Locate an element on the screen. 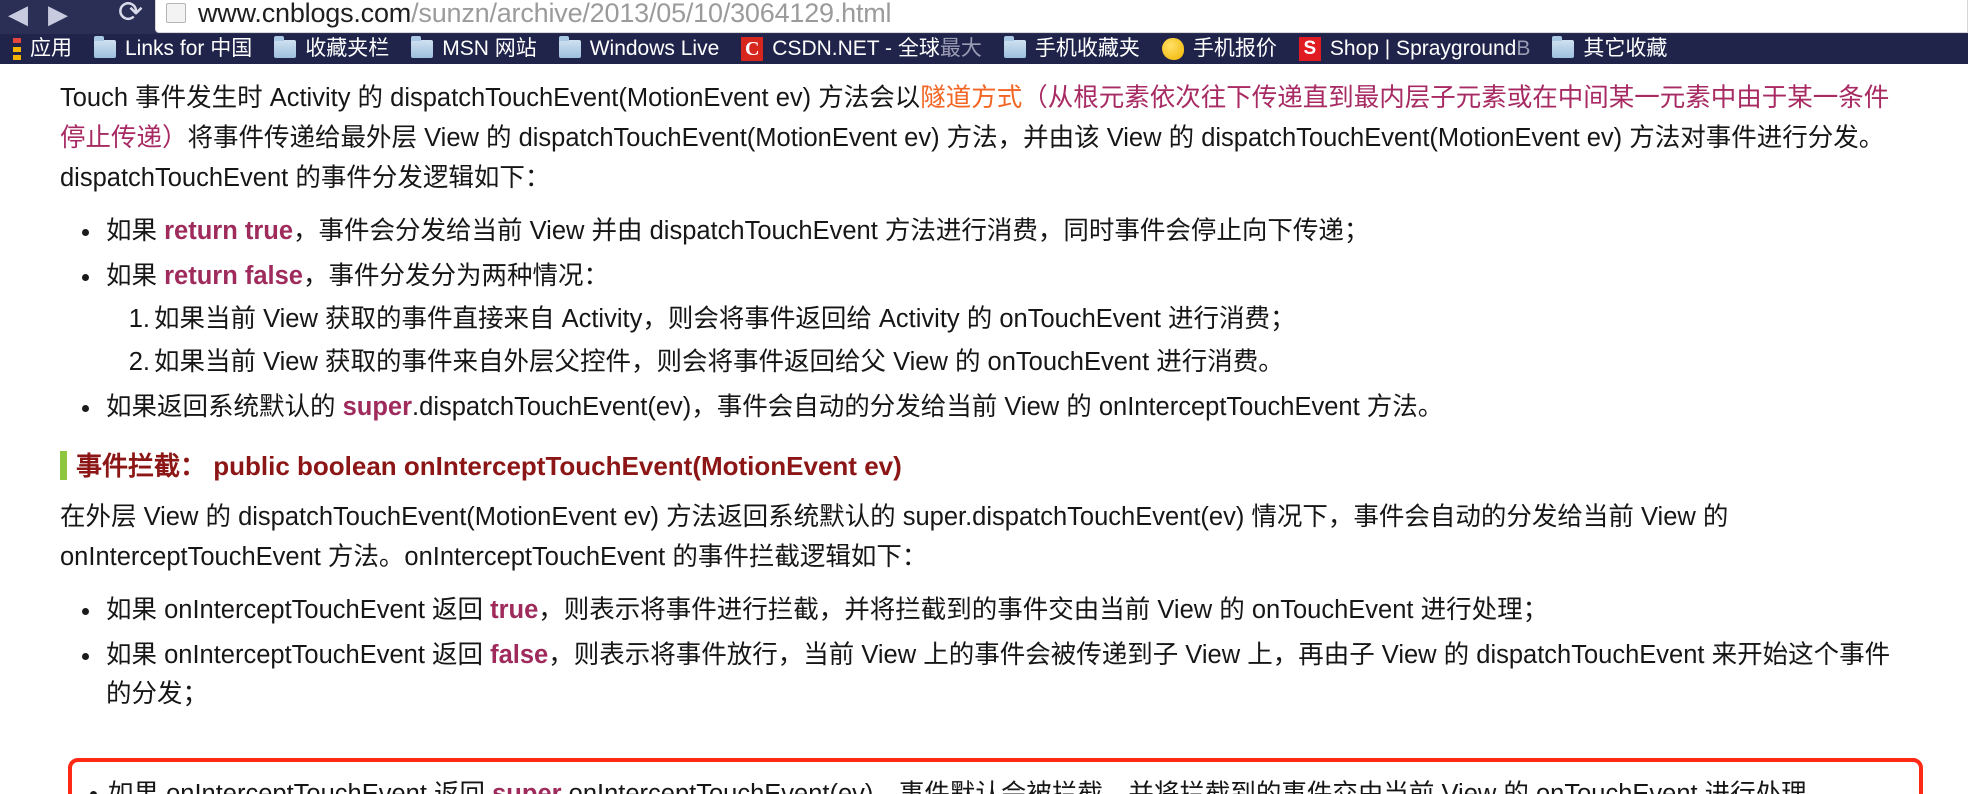  reload-icon: ⟳ is located at coordinates (130, 14).